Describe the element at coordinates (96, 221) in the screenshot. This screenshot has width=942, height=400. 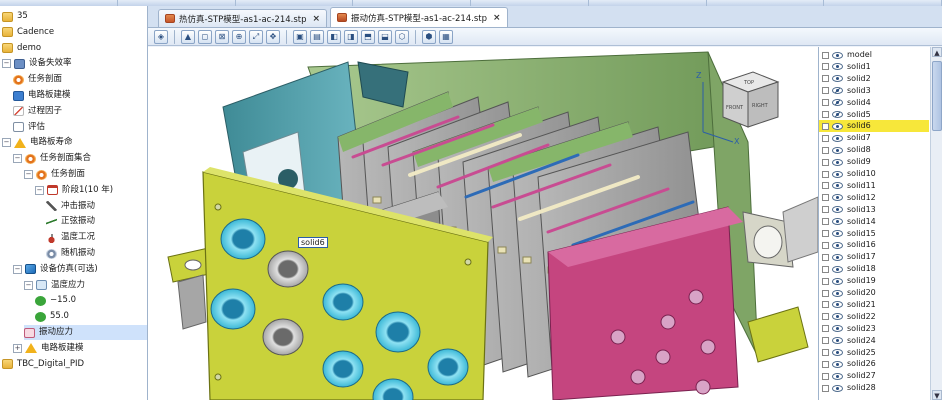
I see `tree-item: 正弦振动` at that location.